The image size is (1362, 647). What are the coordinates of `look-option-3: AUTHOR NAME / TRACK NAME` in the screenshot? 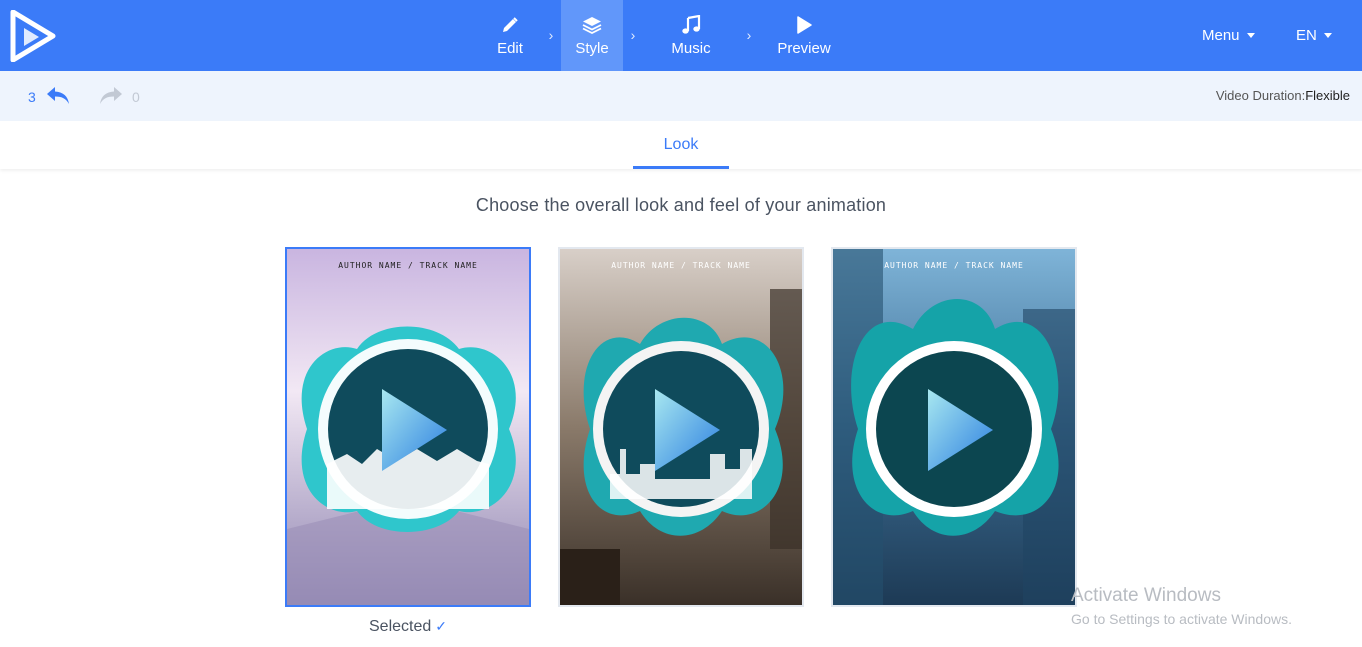 It's located at (954, 427).